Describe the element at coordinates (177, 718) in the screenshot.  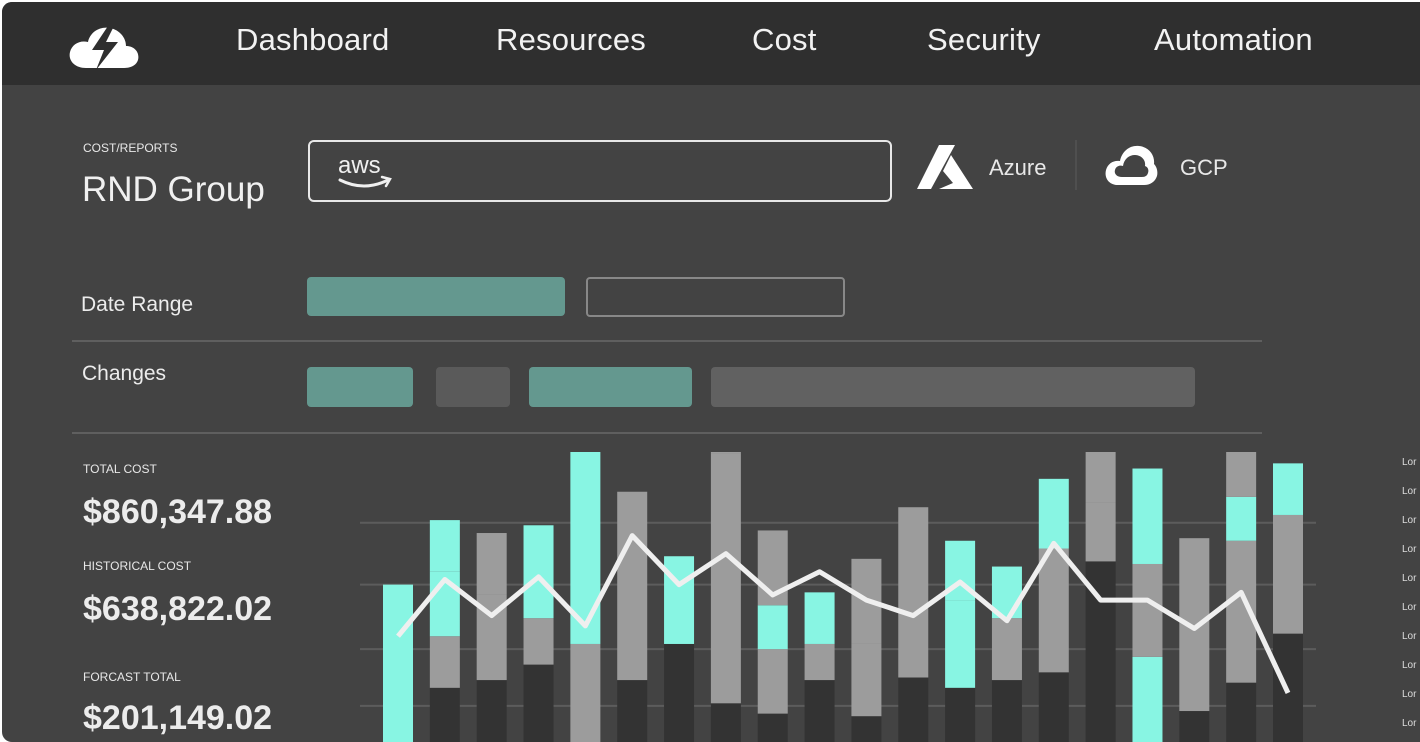
I see `forecast-total-value: $201,149.02` at that location.